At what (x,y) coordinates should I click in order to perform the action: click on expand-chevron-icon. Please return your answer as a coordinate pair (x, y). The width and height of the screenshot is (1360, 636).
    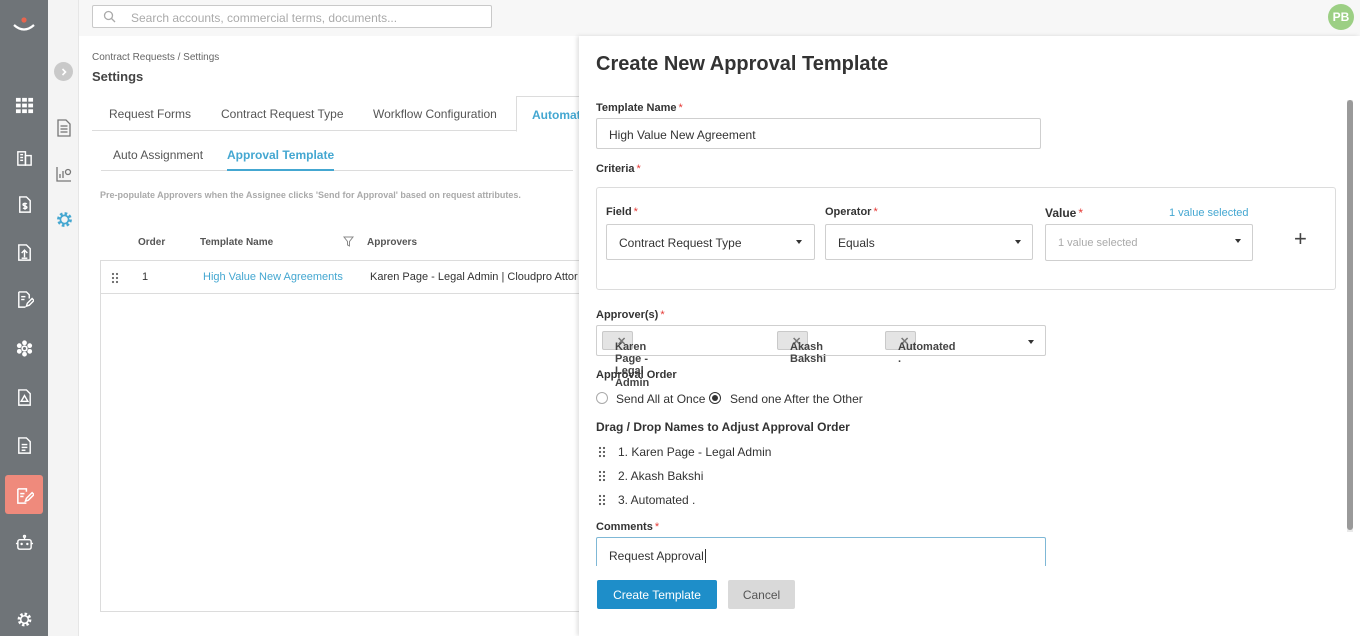
    Looking at the image, I should click on (63, 71).